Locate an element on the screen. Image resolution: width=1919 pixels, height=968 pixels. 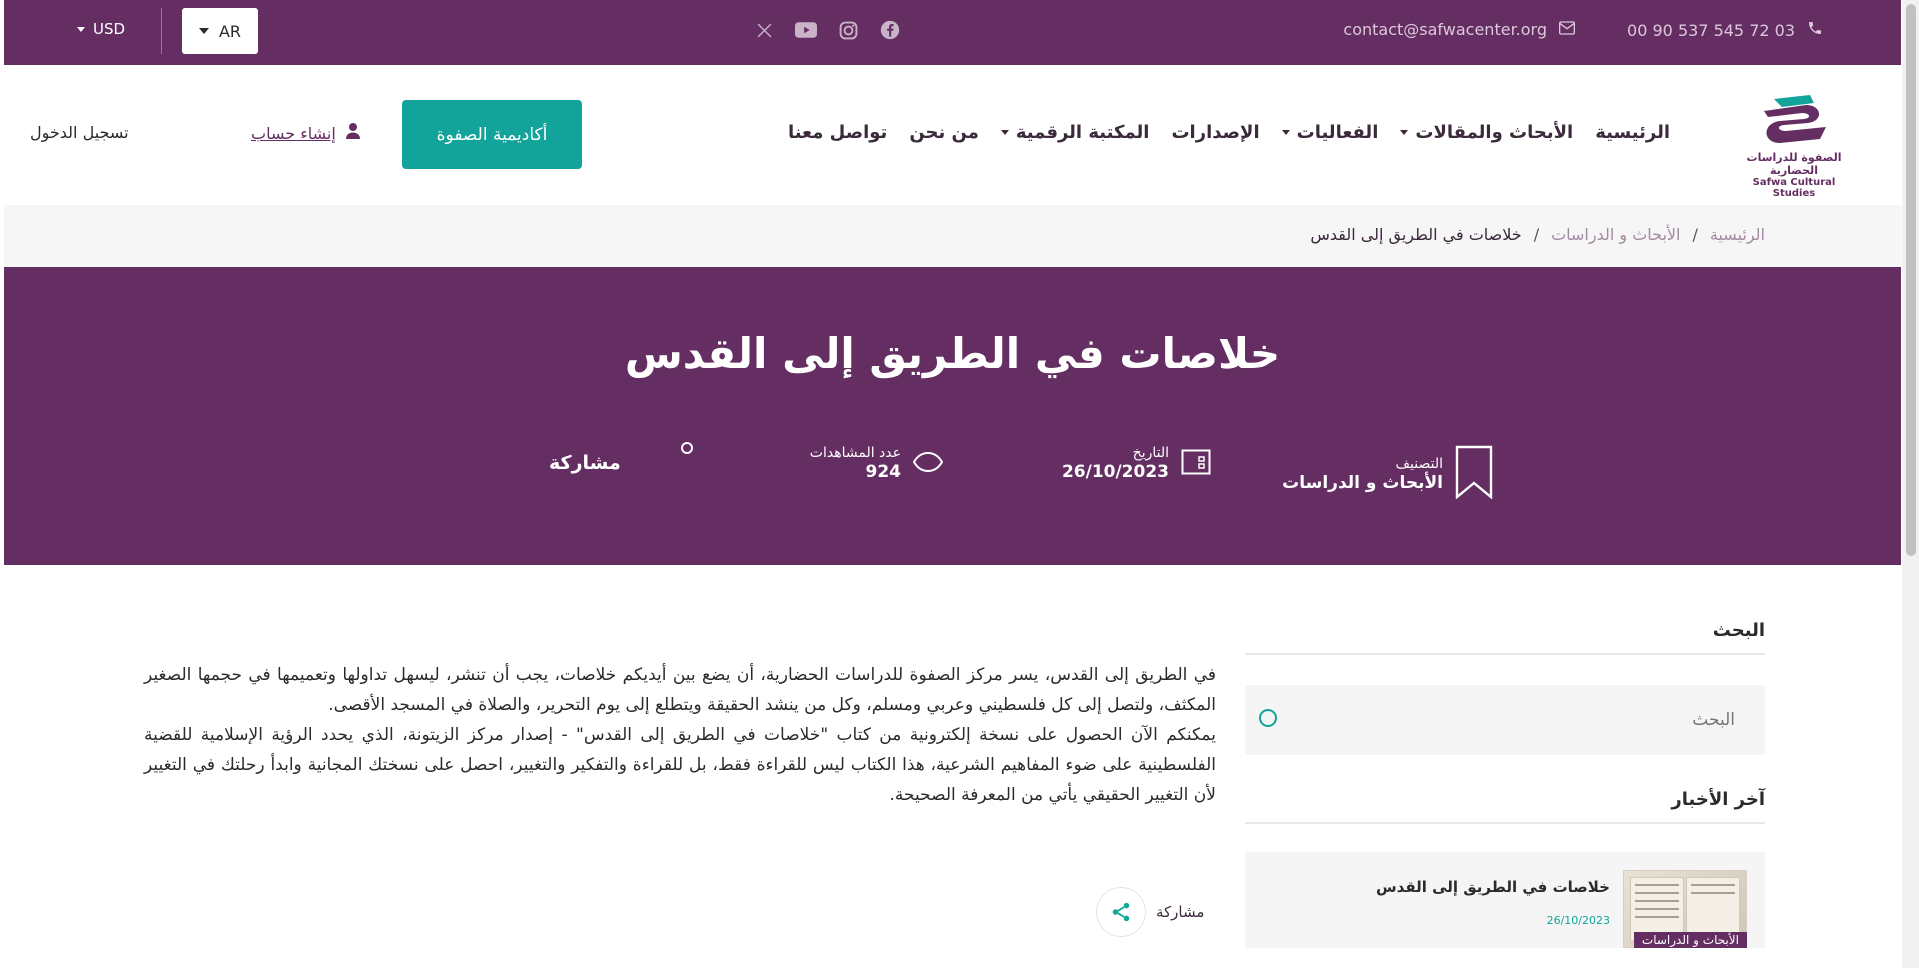
breadcrumb-current: خلاصات في الطريق إلى القدس is located at coordinates (1416, 234).